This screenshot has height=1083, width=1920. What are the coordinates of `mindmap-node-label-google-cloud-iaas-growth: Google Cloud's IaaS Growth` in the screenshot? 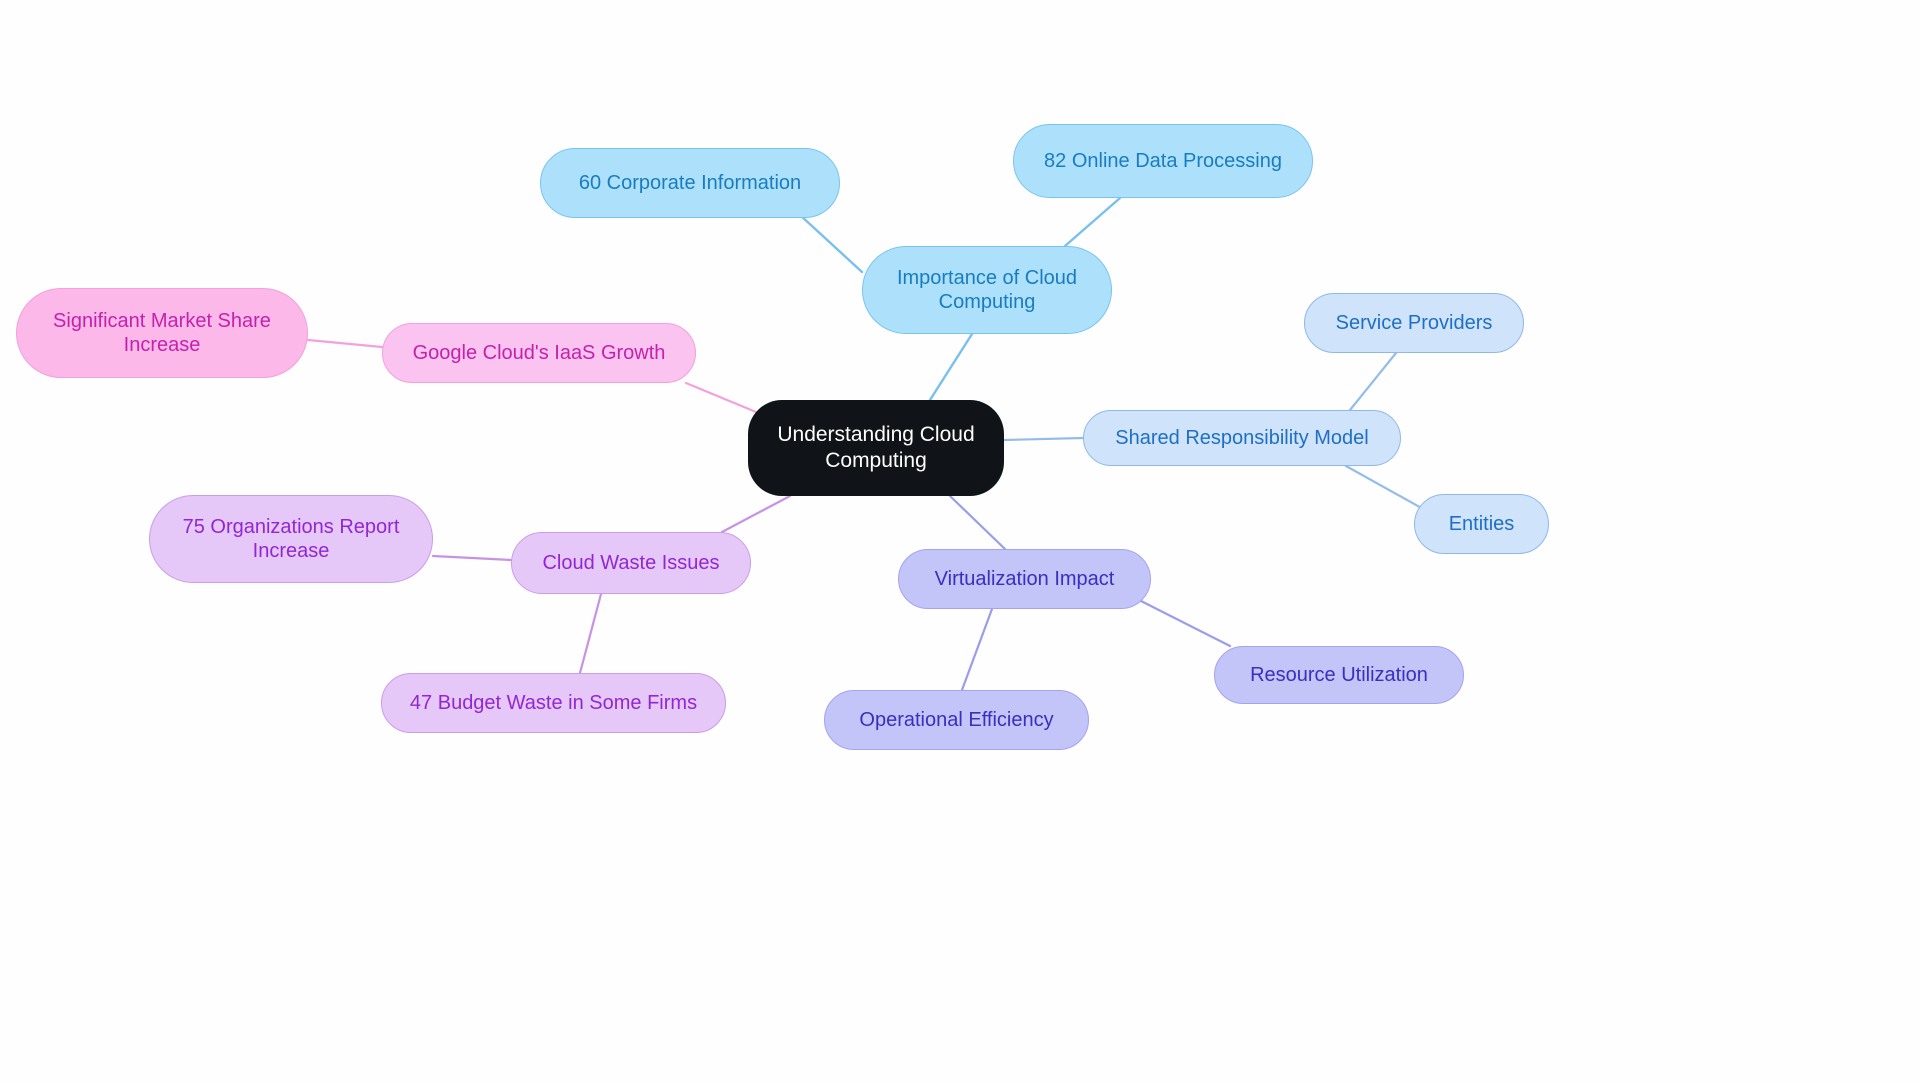 It's located at (539, 352).